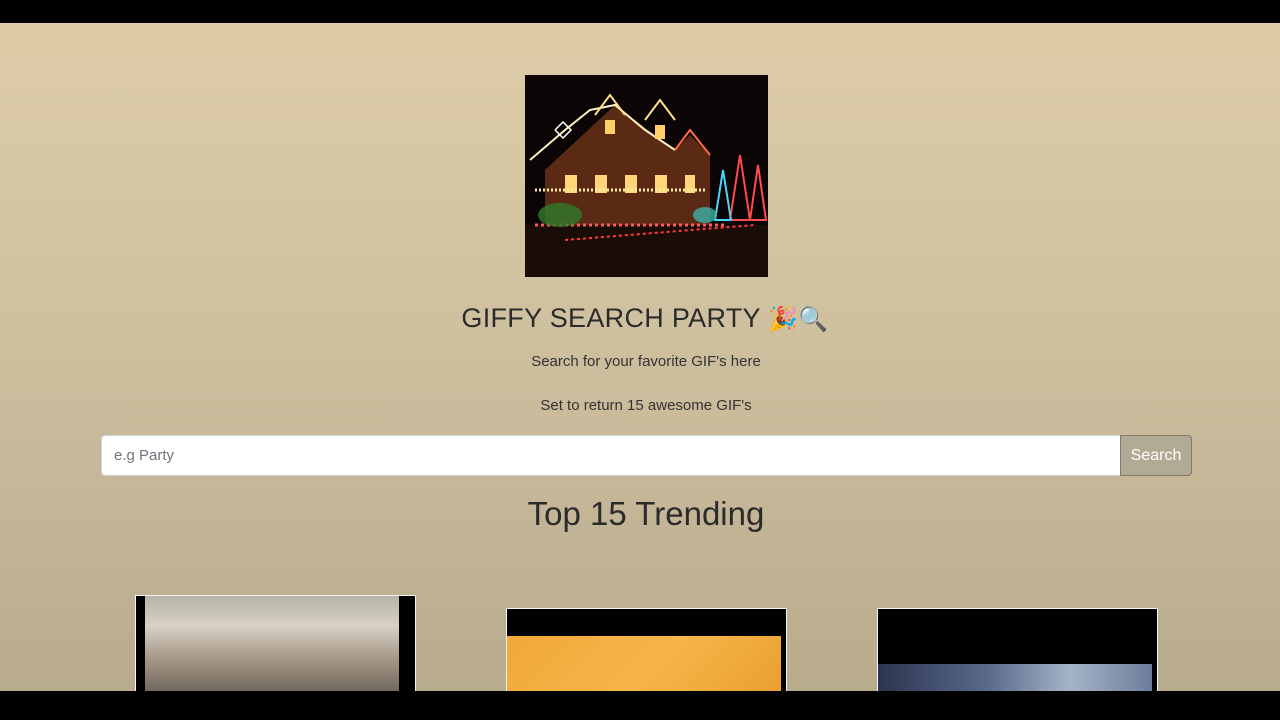 The width and height of the screenshot is (1280, 720). Describe the element at coordinates (610, 455) in the screenshot. I see `search-input` at that location.